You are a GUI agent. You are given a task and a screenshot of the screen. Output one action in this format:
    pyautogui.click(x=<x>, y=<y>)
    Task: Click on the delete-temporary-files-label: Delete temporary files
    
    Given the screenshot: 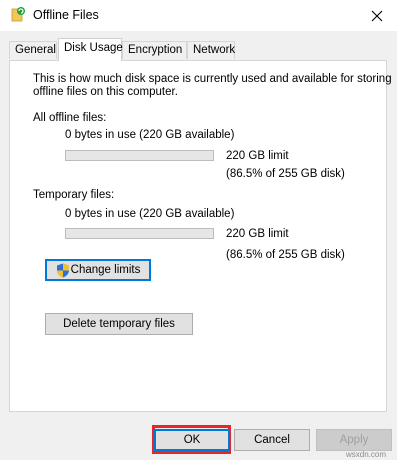 What is the action you would take?
    pyautogui.click(x=119, y=324)
    